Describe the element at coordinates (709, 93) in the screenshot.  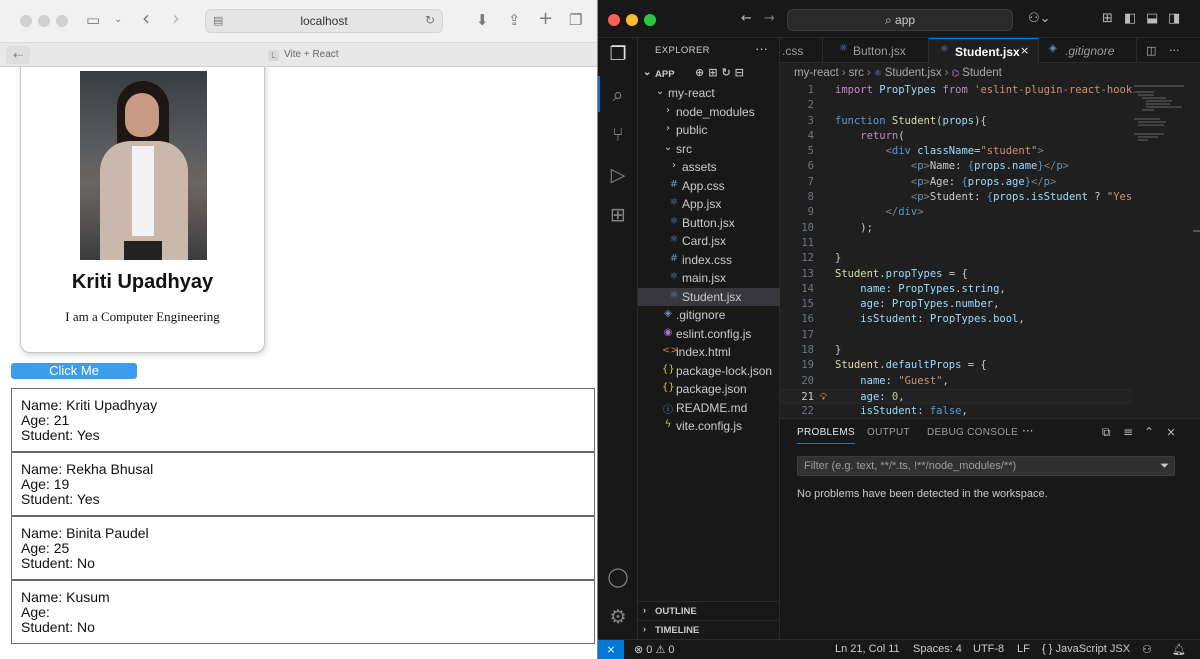
I see `tree-item: ⌄ my-react` at that location.